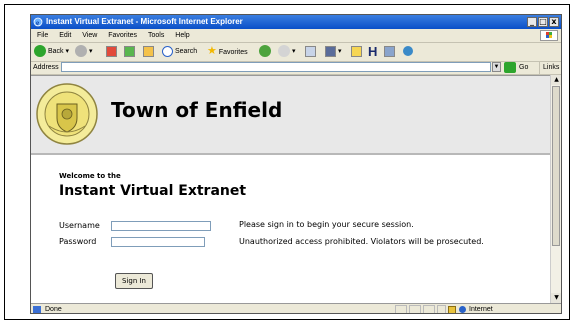 Image resolution: width=574 pixels, height=324 pixels. I want to click on messenger-button, so click(408, 51).